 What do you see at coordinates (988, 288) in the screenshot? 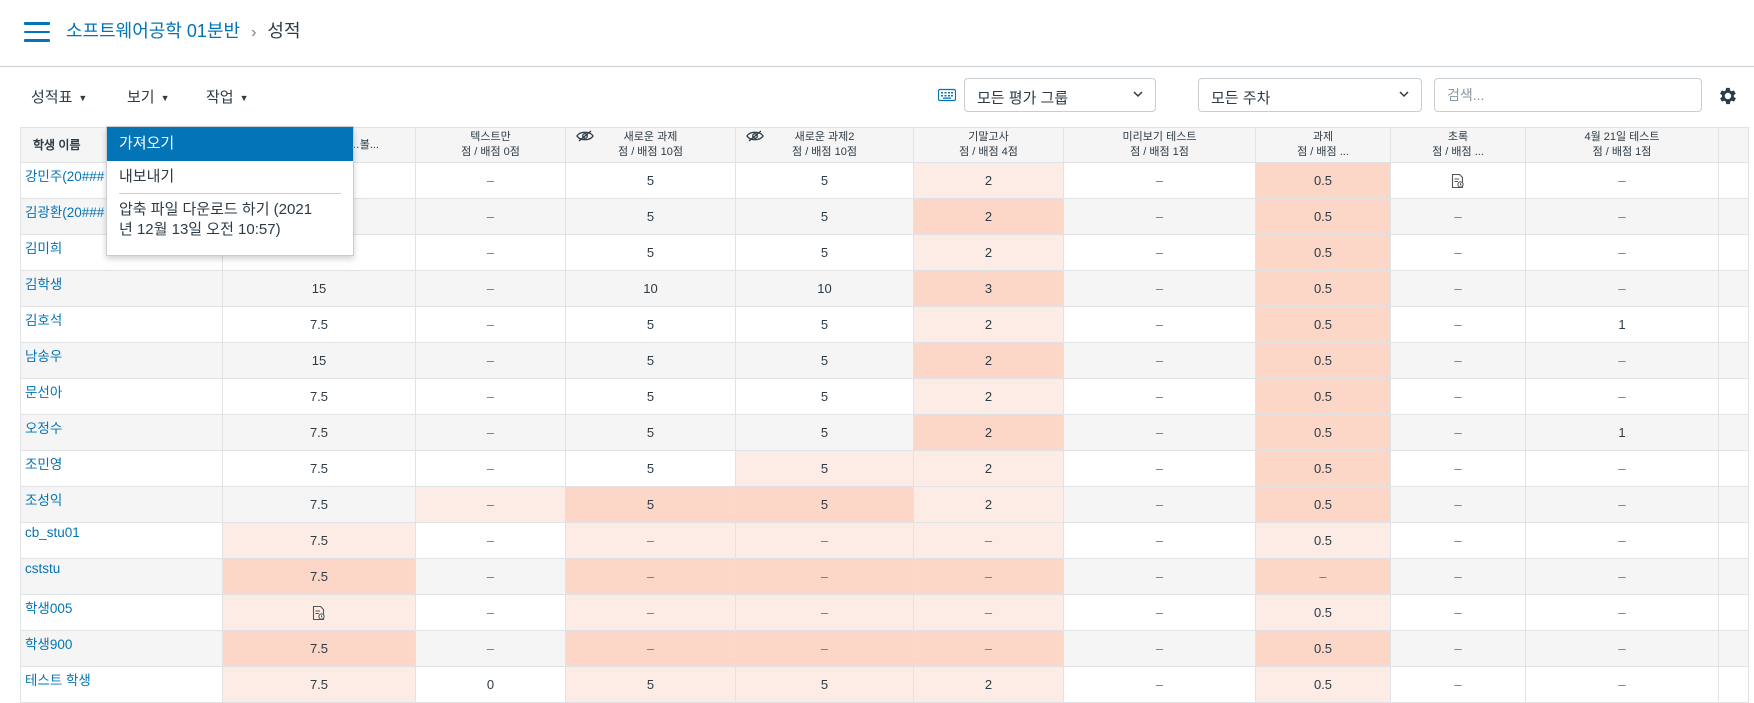
I see `grade-cell: 3` at bounding box center [988, 288].